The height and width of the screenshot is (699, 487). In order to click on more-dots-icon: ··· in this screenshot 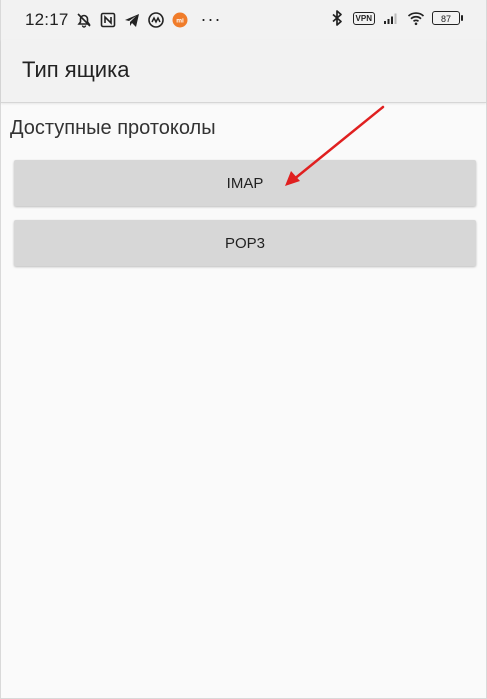, I will do `click(211, 19)`.